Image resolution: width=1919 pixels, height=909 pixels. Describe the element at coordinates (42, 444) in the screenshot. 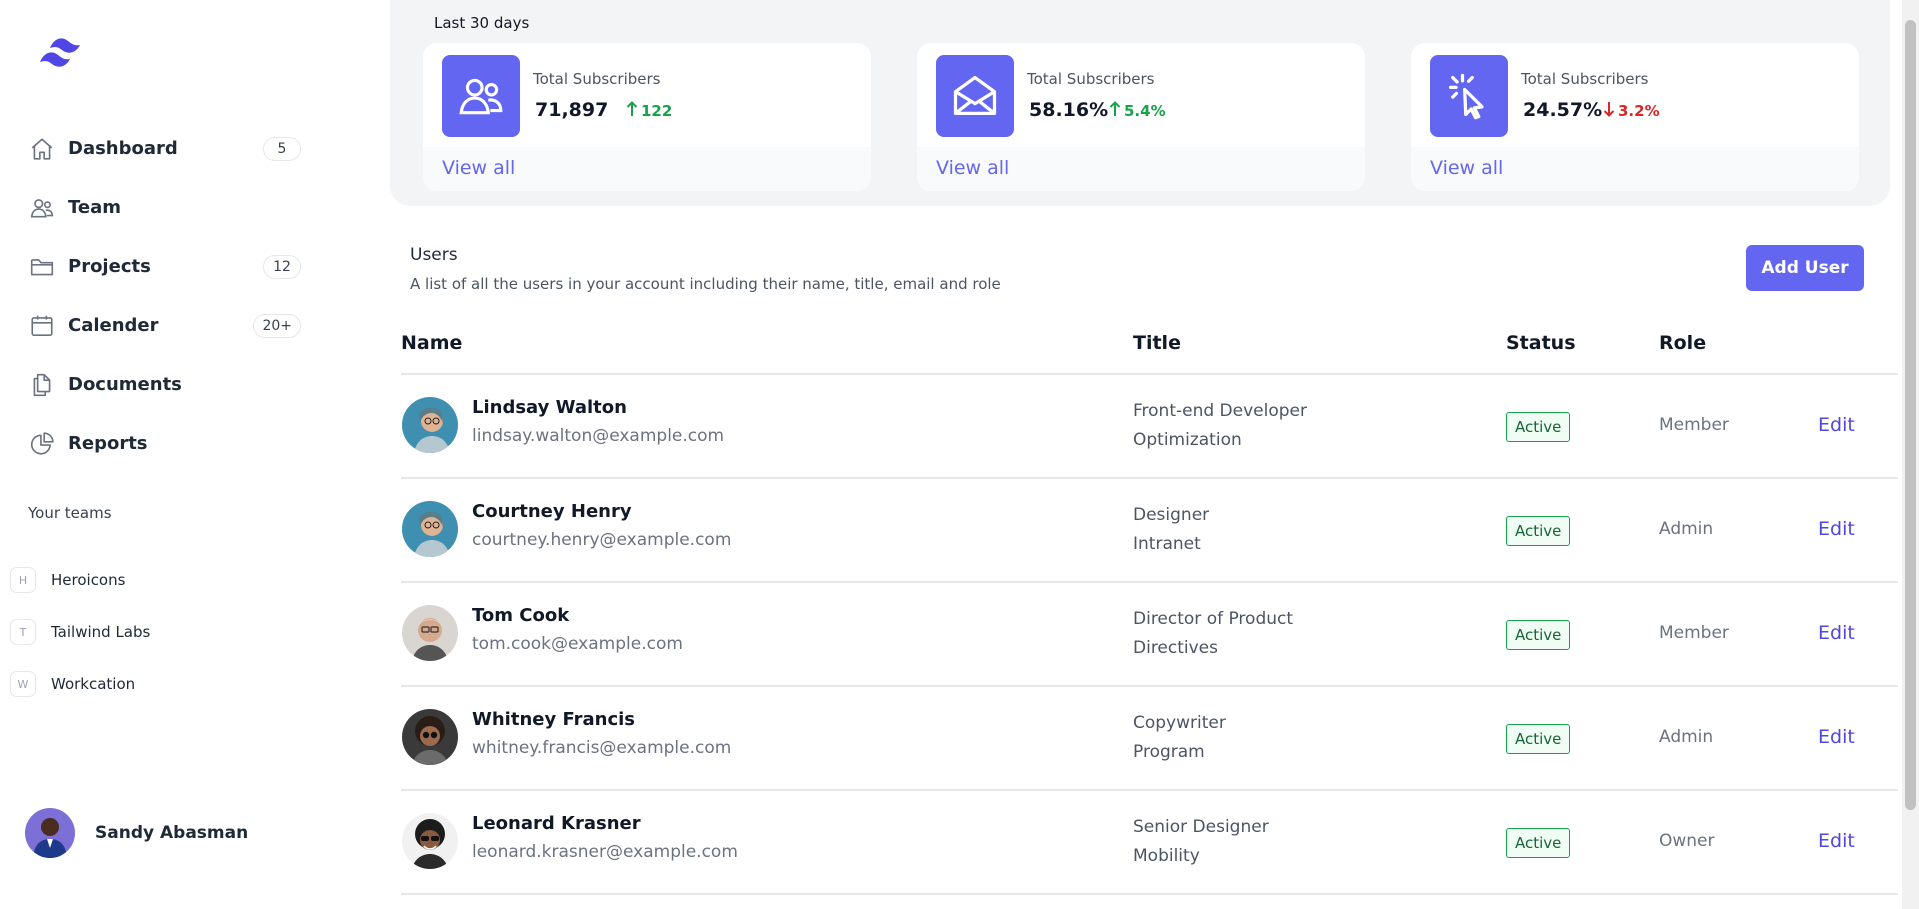

I see `pie-chart-icon` at that location.